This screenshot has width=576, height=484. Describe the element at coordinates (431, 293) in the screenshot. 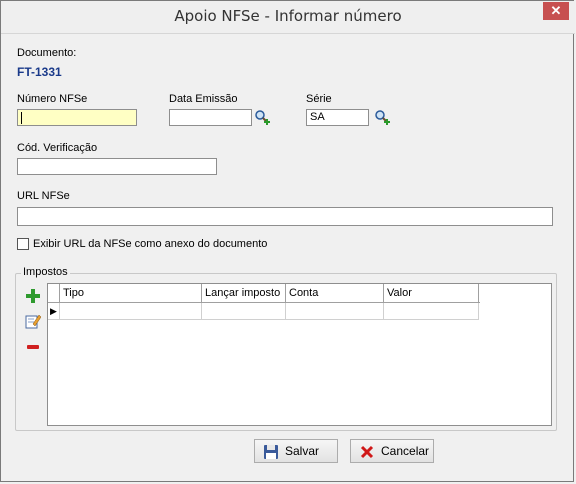

I see `column-header-valor: Valor` at that location.